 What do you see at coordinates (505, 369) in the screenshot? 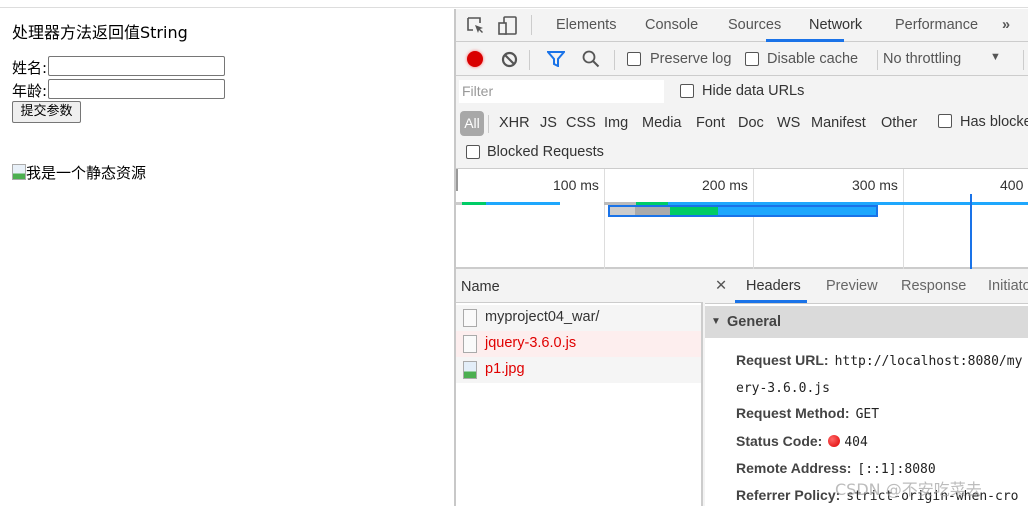
I see `request-name: p1.jpg` at bounding box center [505, 369].